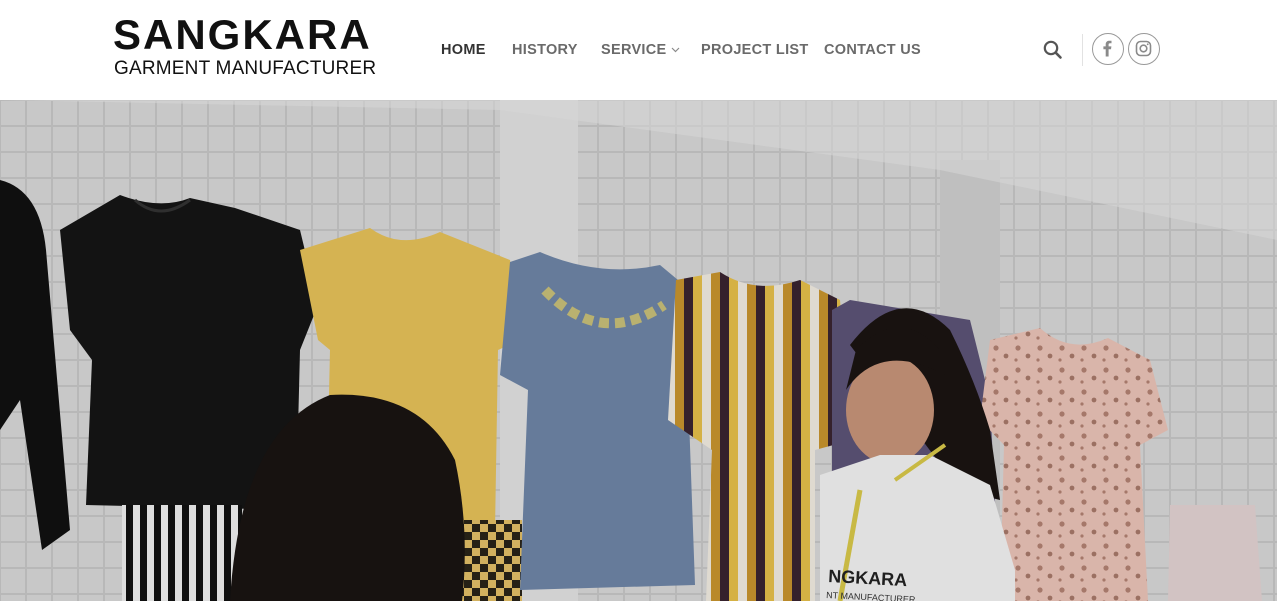 This screenshot has width=1277, height=601. I want to click on search-icon, so click(1053, 50).